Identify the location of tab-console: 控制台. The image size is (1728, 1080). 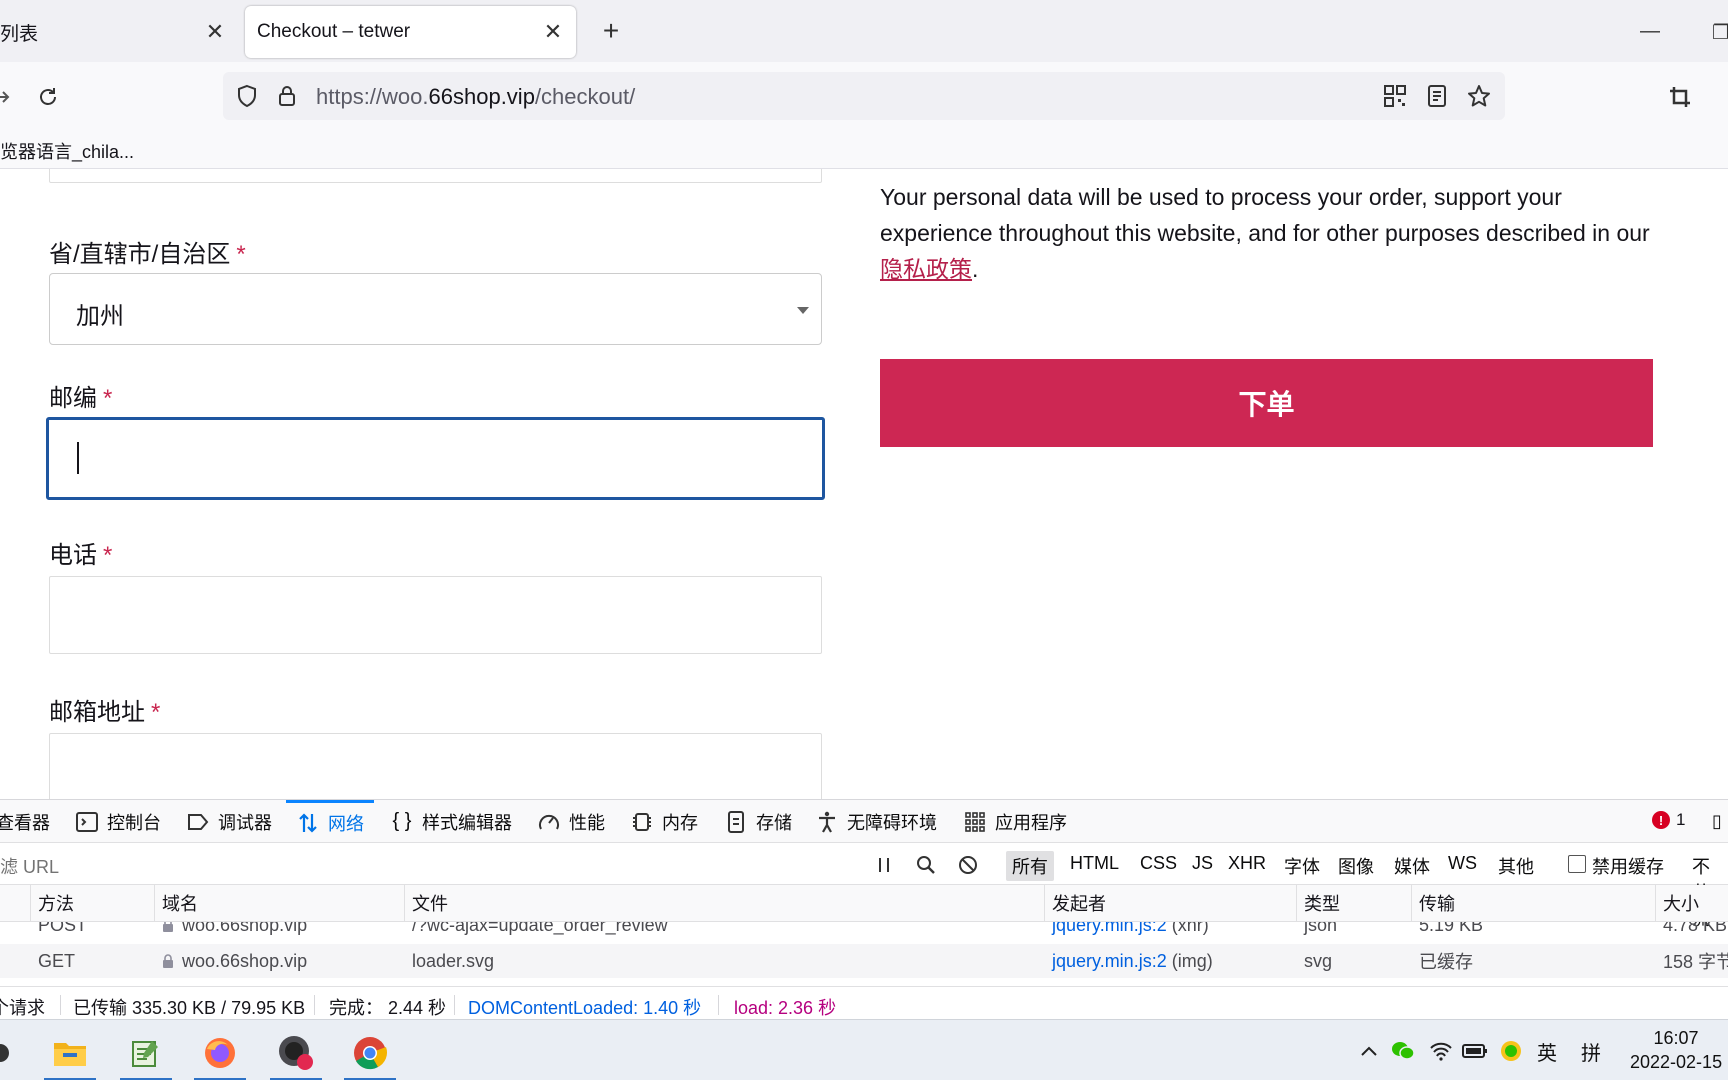
(118, 821).